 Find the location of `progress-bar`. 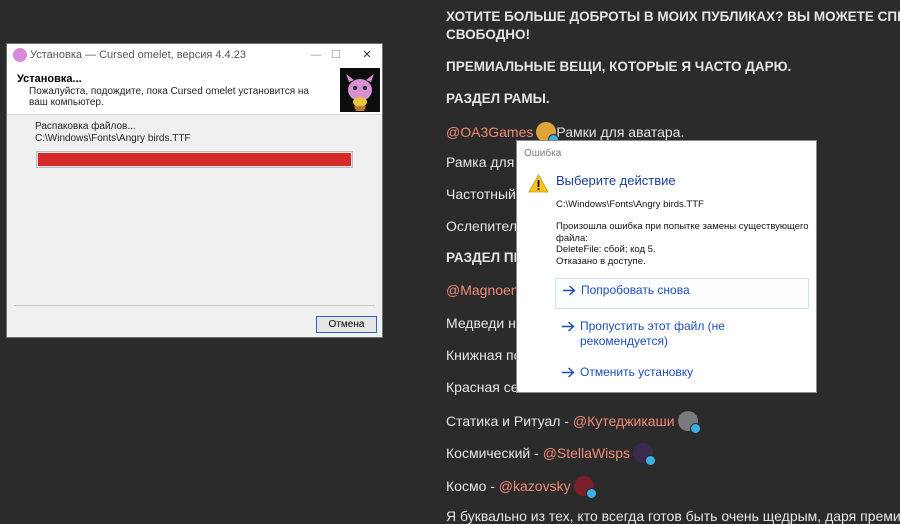

progress-bar is located at coordinates (194, 159).